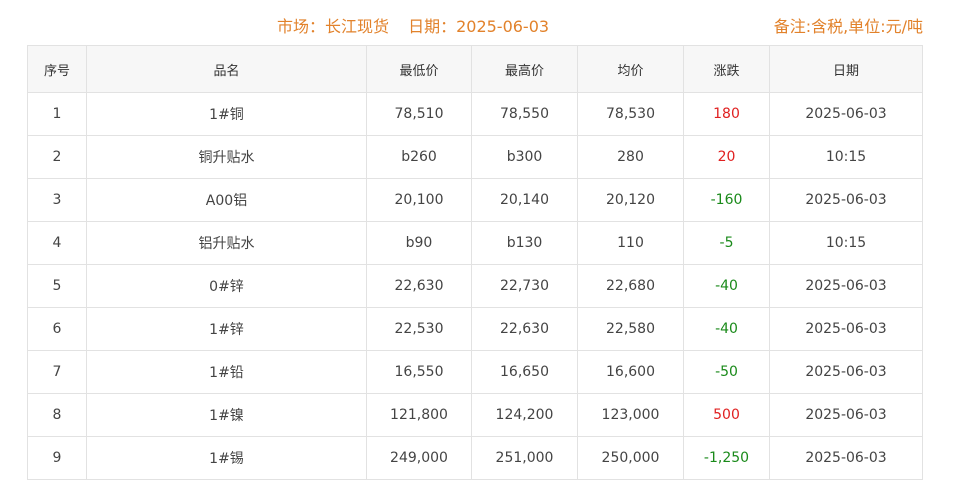  Describe the element at coordinates (630, 458) in the screenshot. I see `avg-price: 250,000` at that location.